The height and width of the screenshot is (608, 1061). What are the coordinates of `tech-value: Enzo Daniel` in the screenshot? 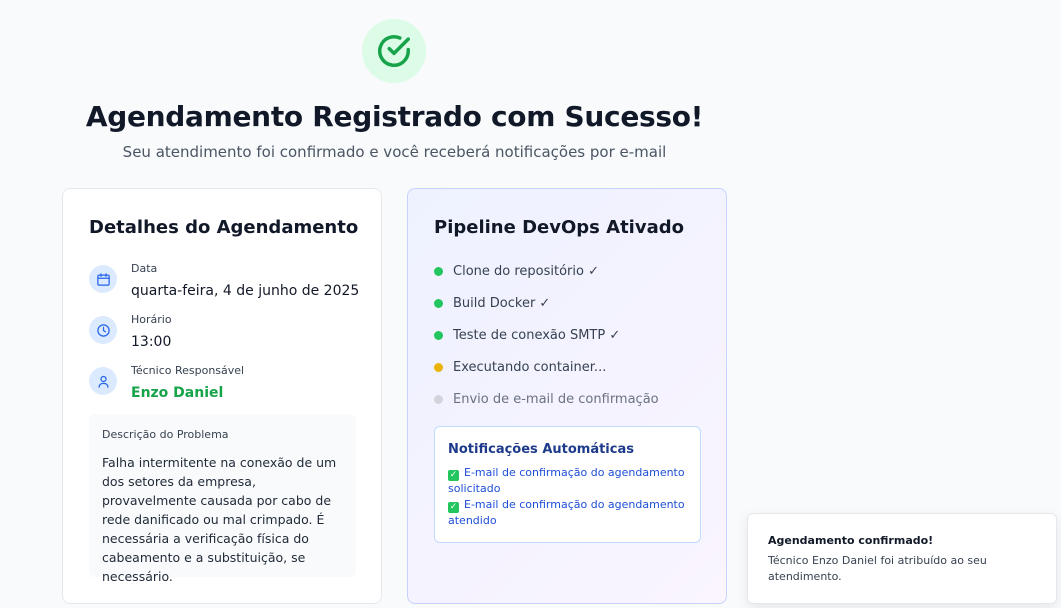 It's located at (177, 393).